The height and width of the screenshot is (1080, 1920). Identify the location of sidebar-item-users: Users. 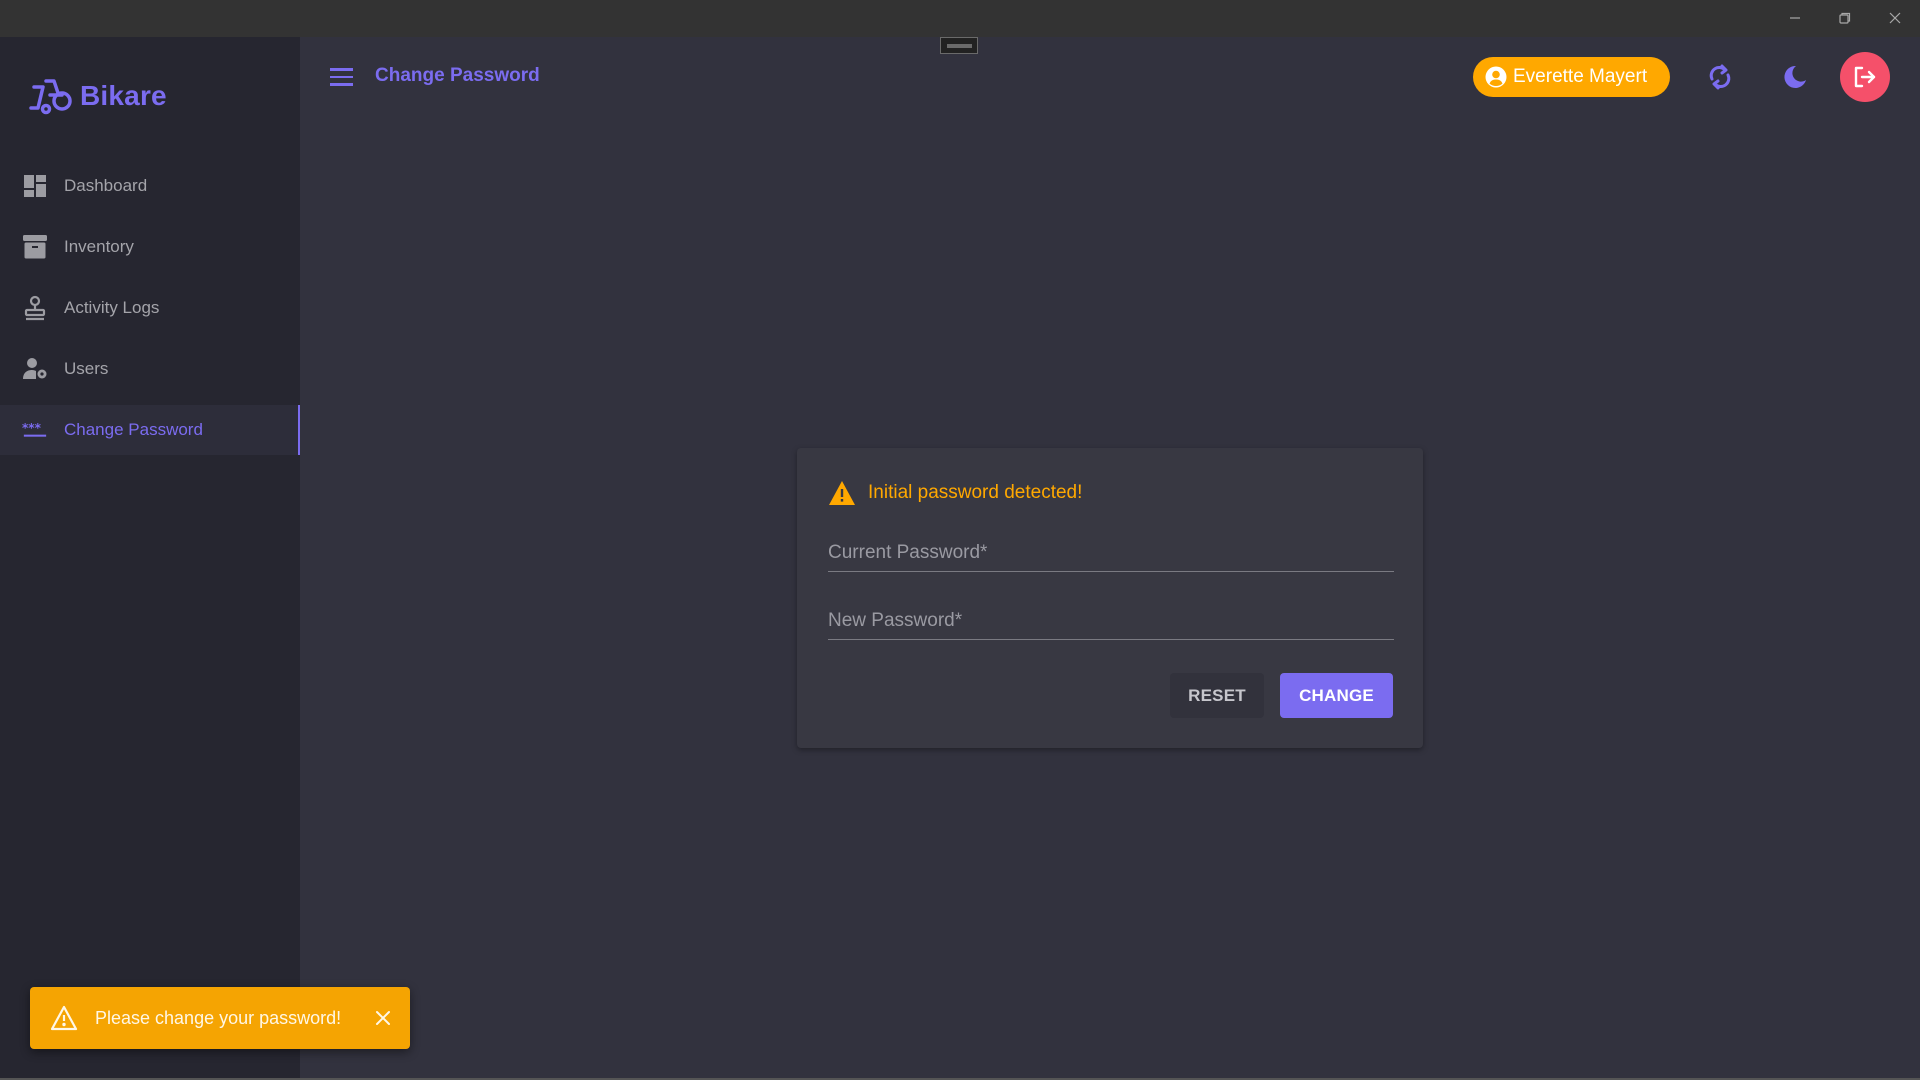
(150, 369).